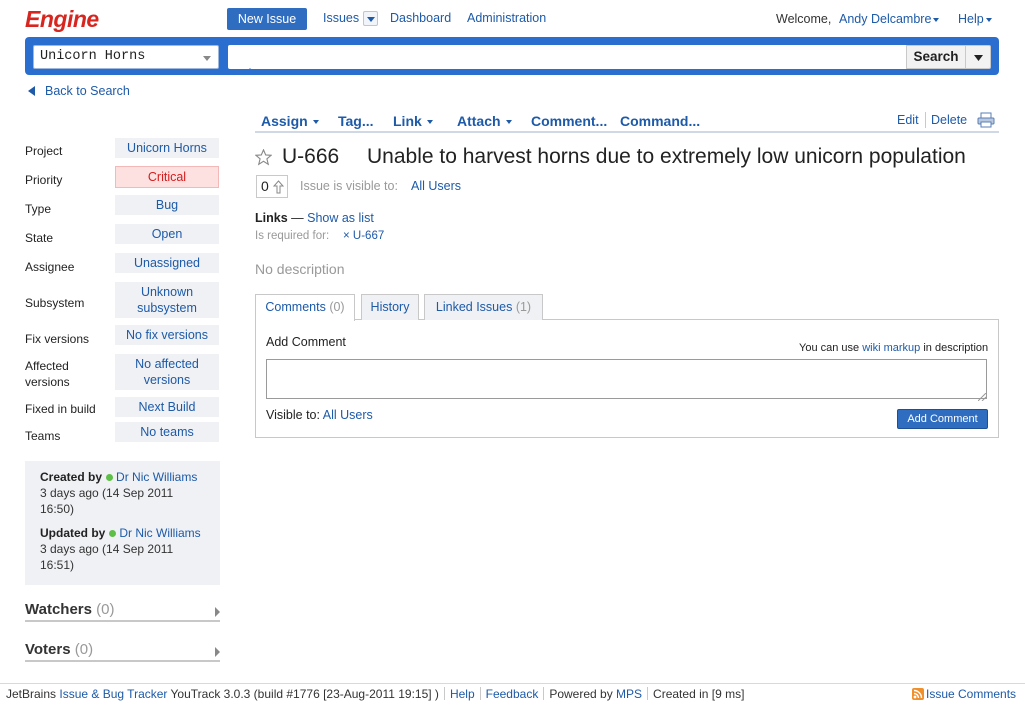 This screenshot has height=715, width=1025. Describe the element at coordinates (949, 120) in the screenshot. I see `delete-link: Delete` at that location.